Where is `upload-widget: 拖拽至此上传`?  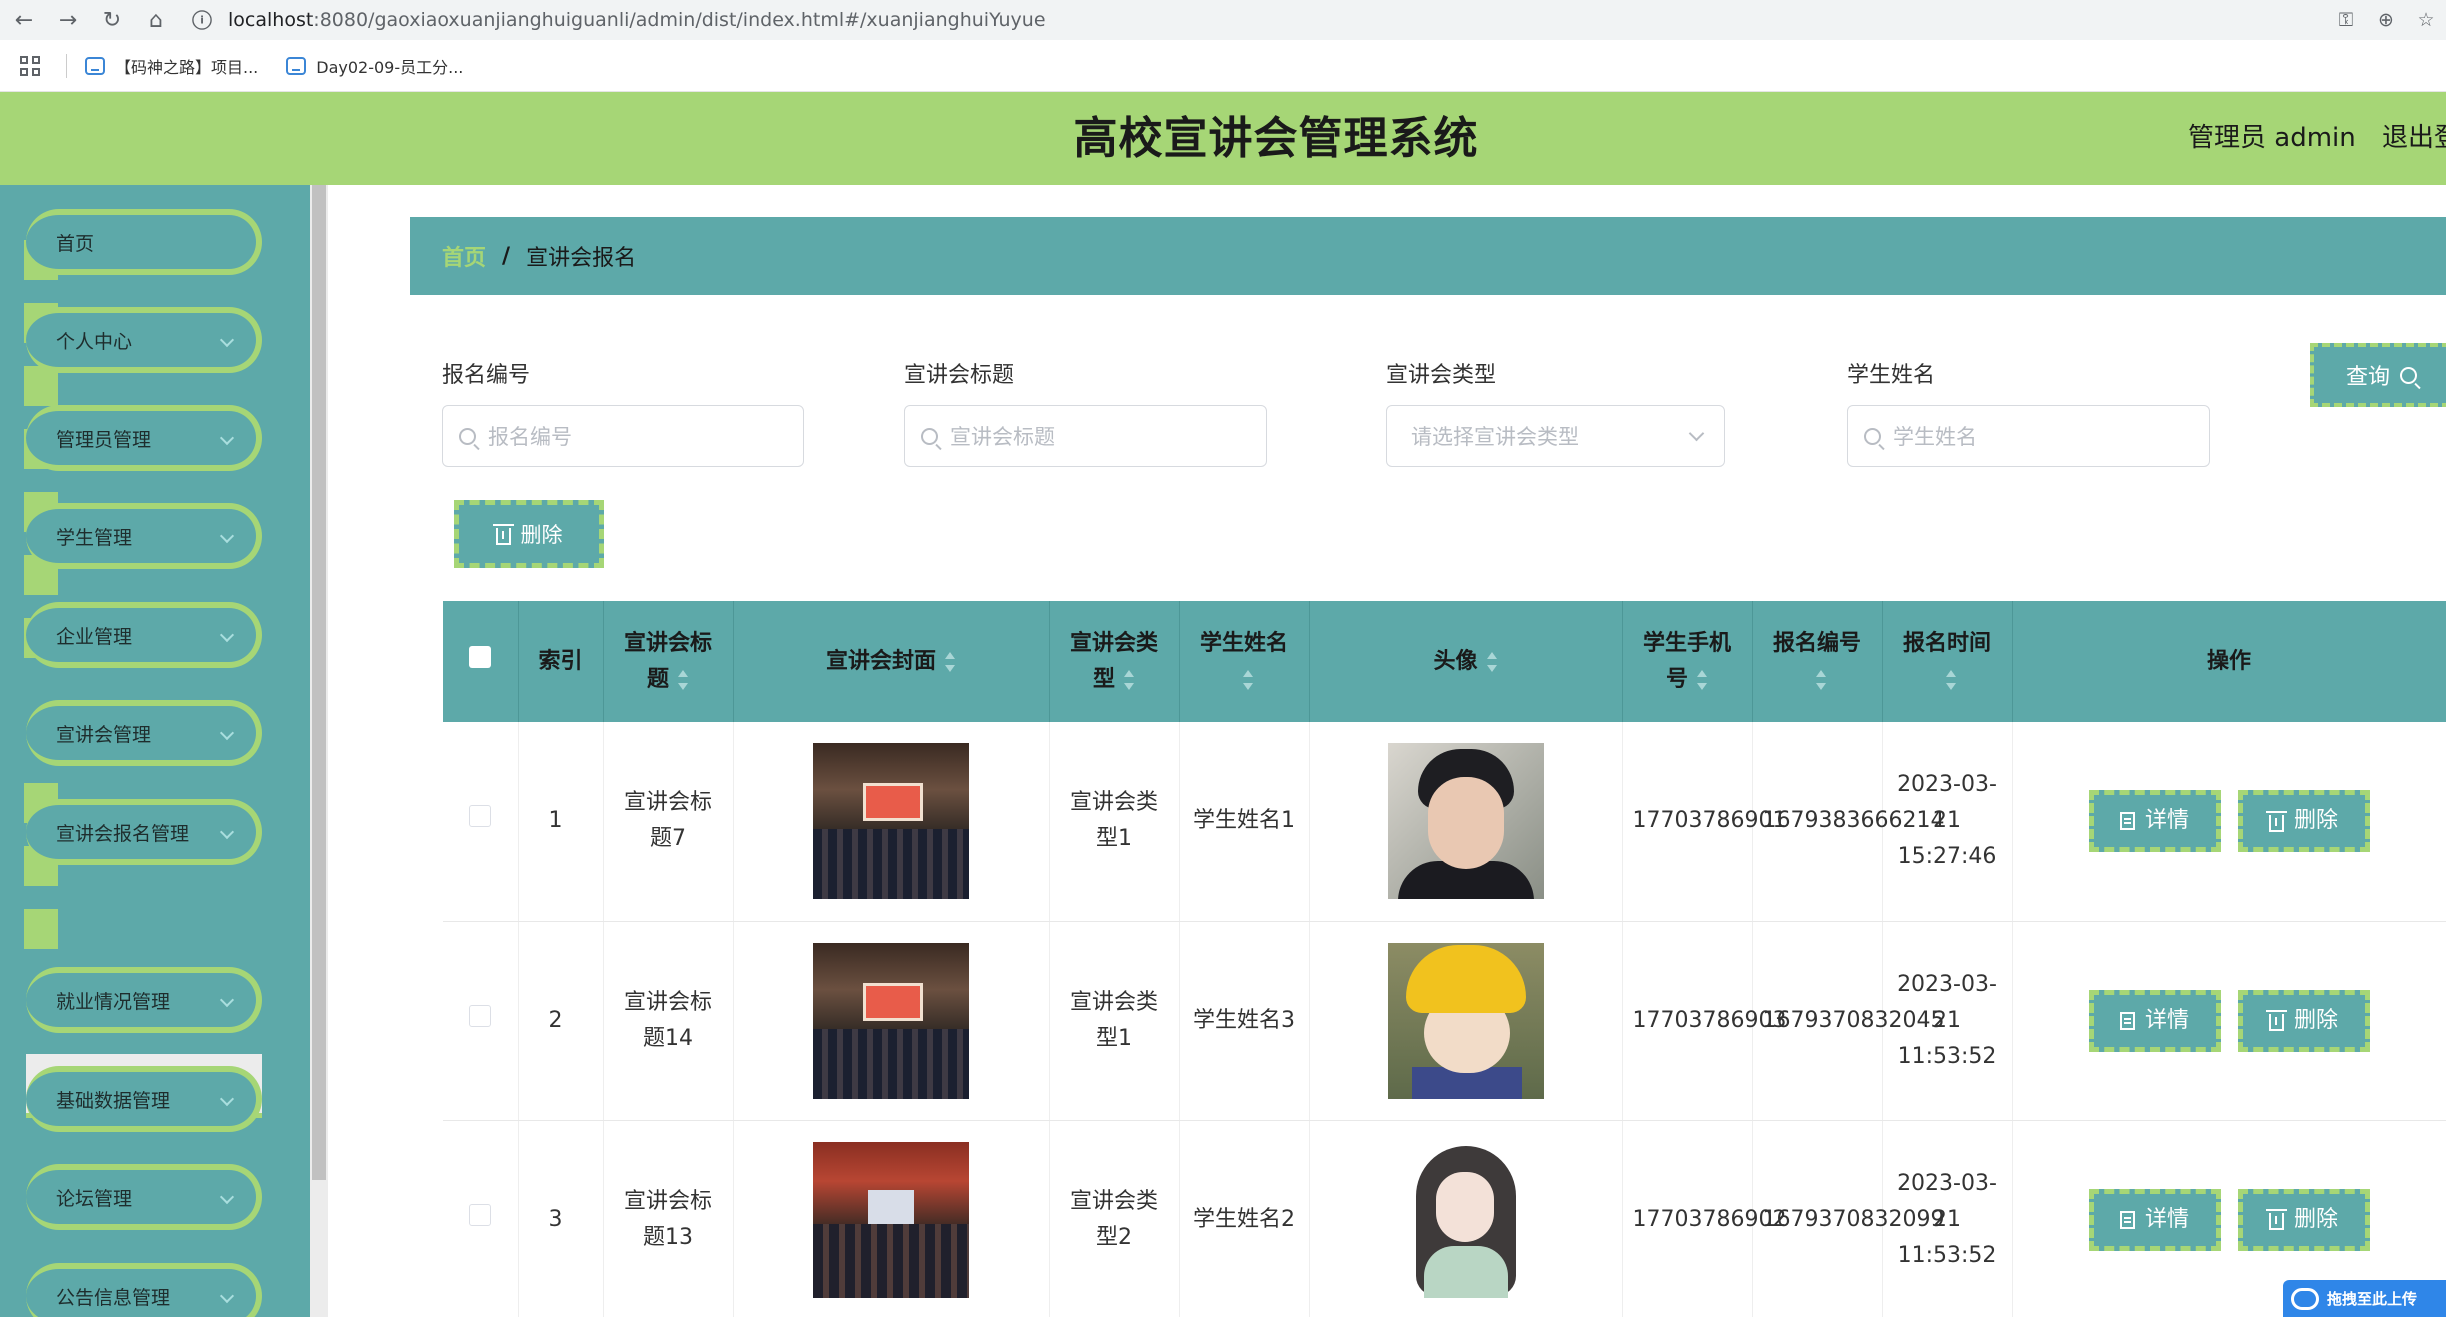
upload-widget: 拖拽至此上传 is located at coordinates (2364, 1298).